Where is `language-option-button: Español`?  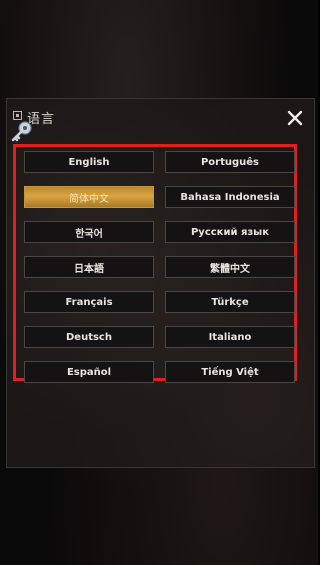 language-option-button: Español is located at coordinates (89, 372).